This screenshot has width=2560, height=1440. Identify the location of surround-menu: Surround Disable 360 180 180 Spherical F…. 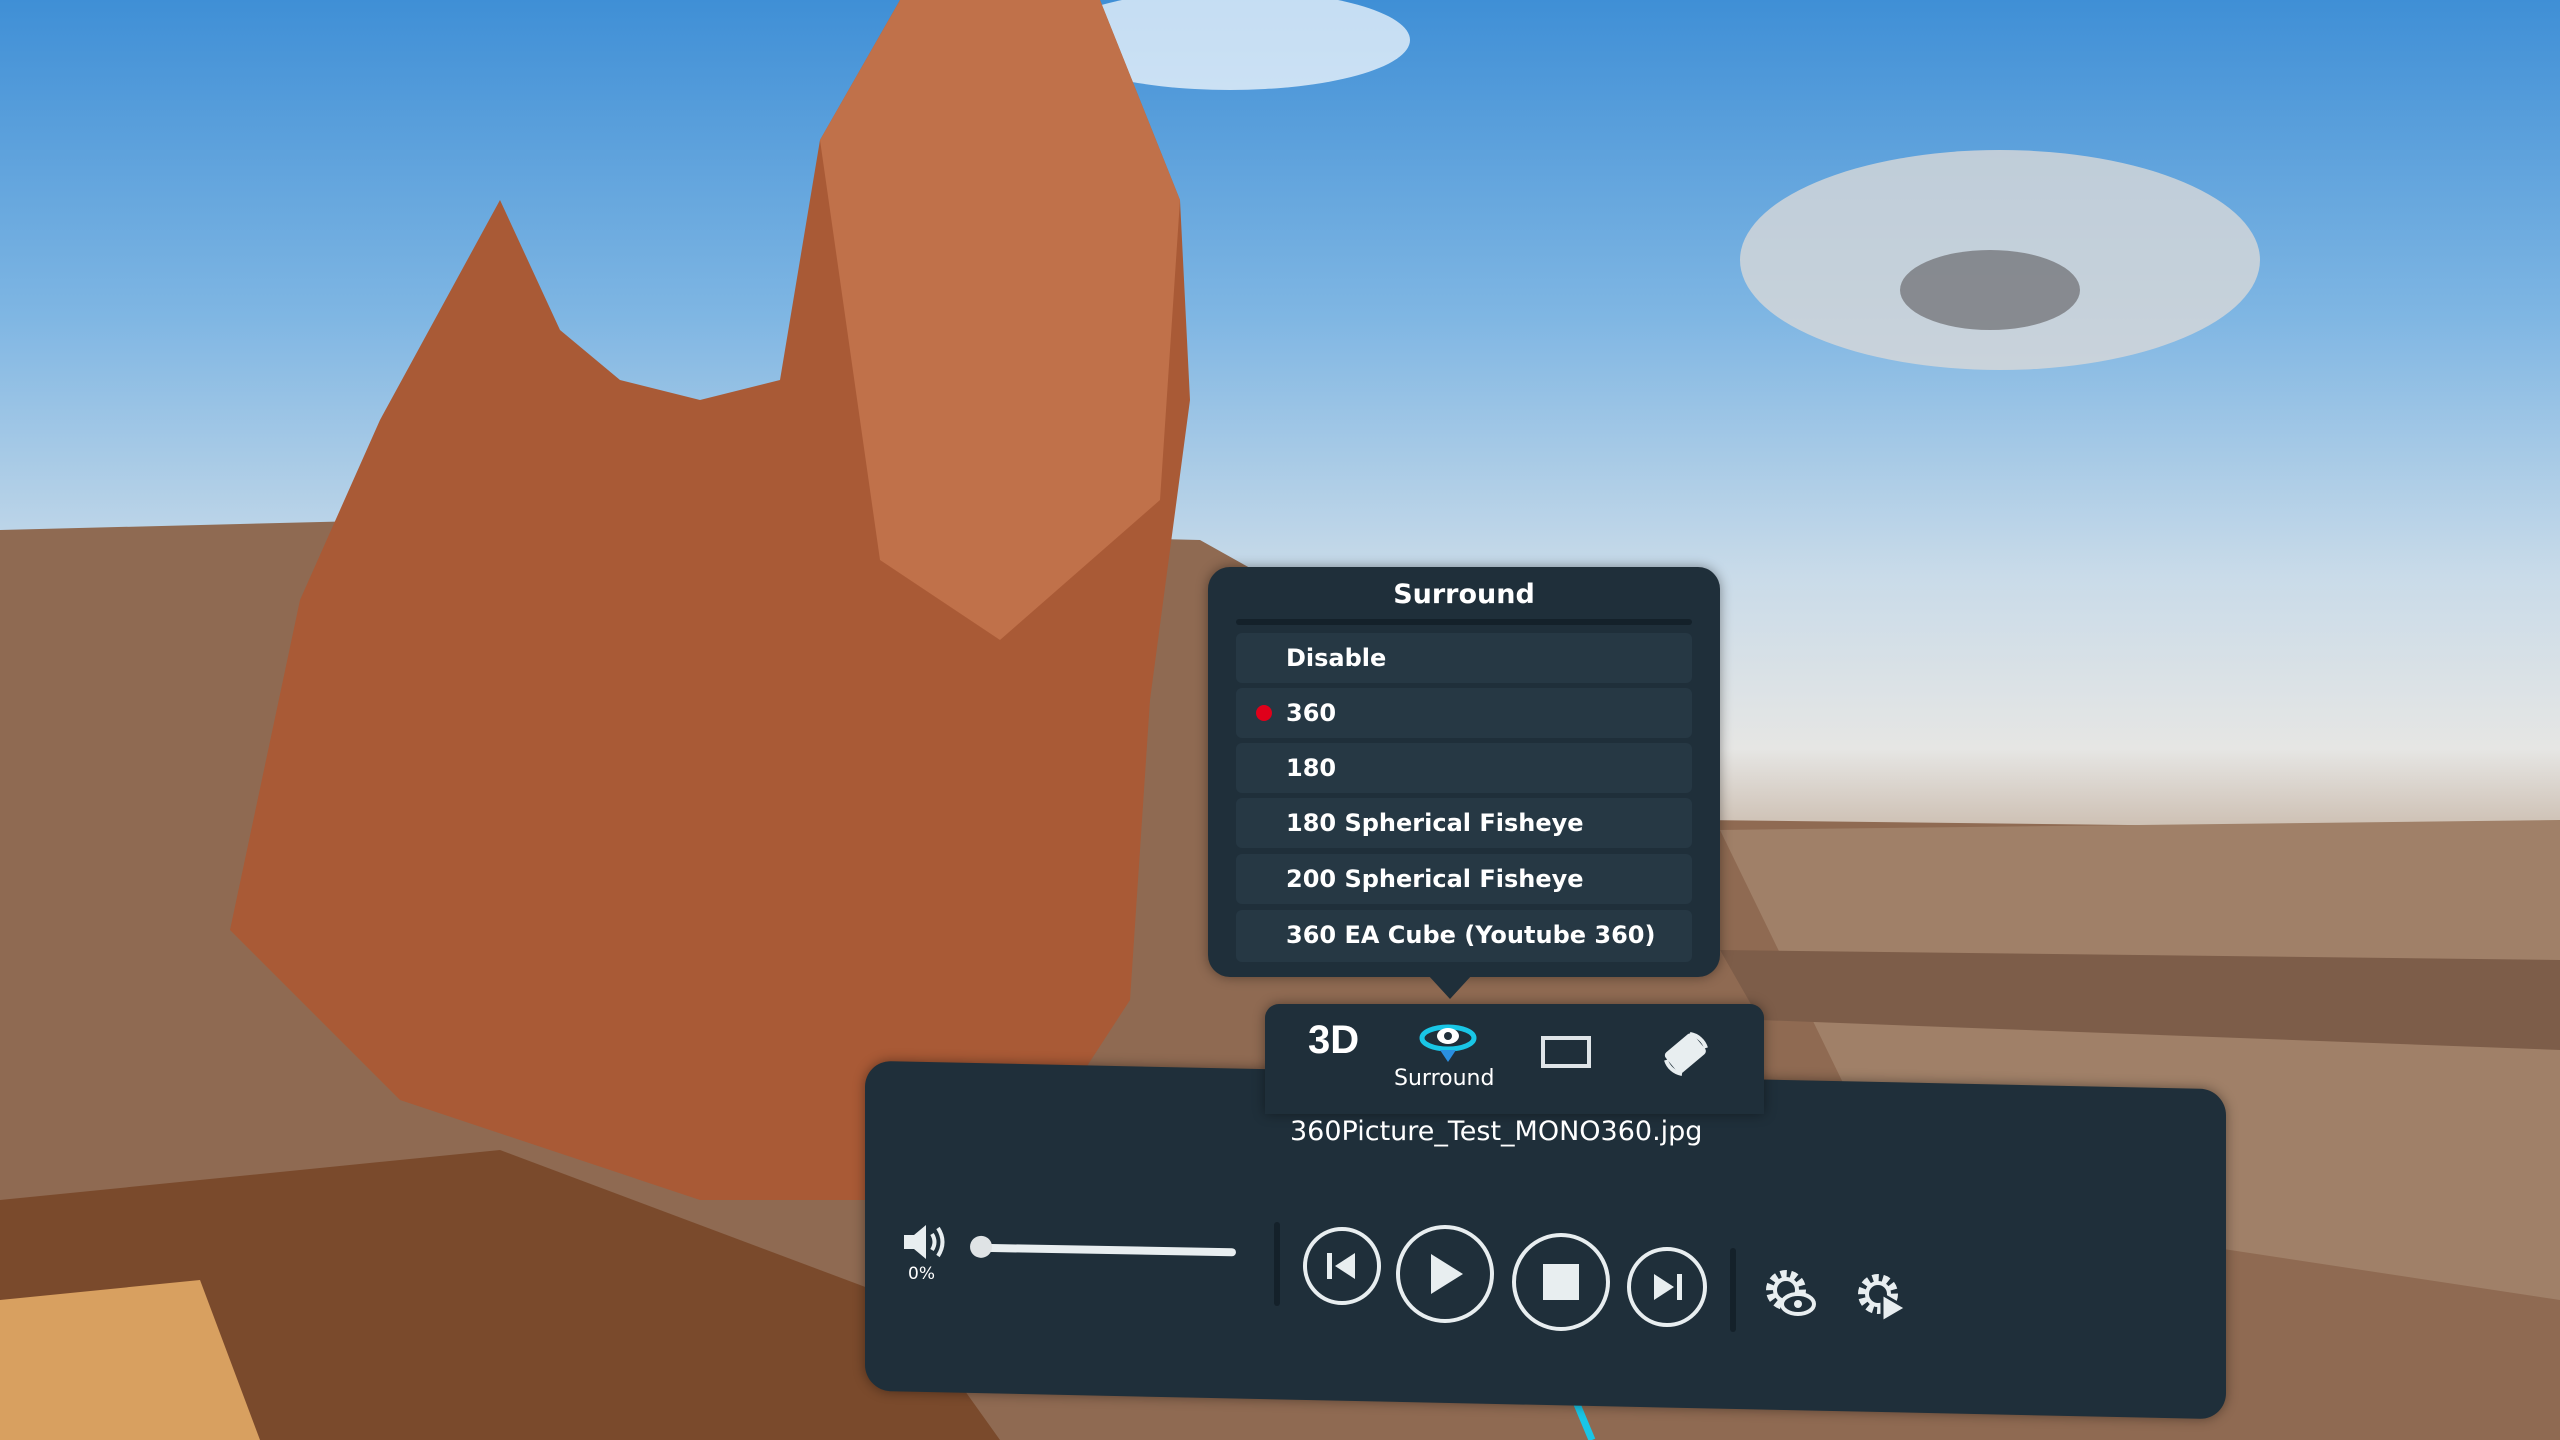
(1464, 772).